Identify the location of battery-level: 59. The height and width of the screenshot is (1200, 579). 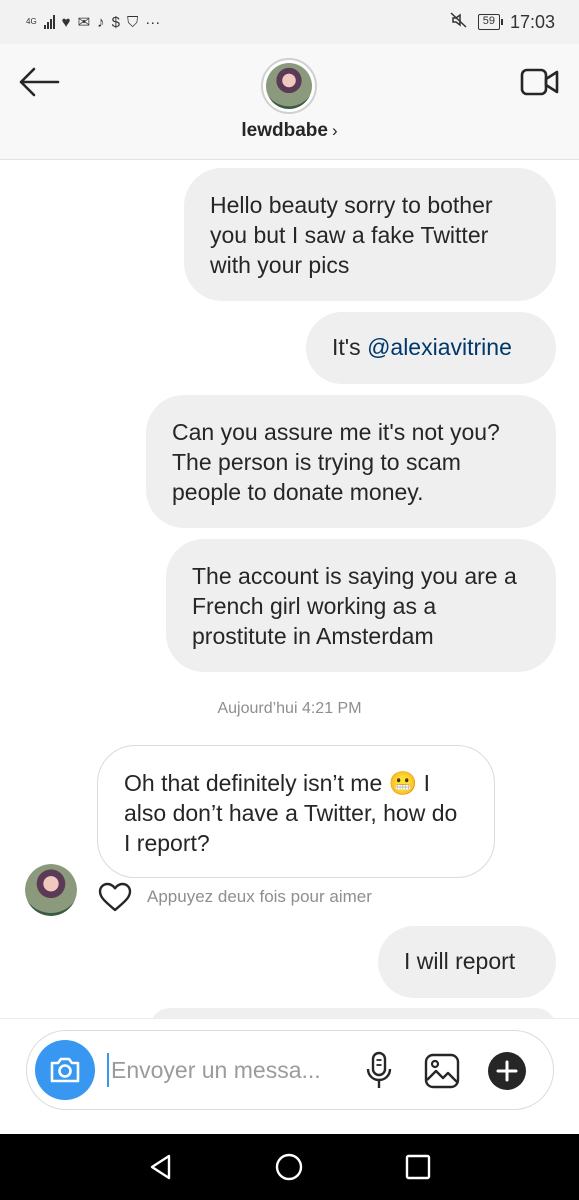
(488, 21).